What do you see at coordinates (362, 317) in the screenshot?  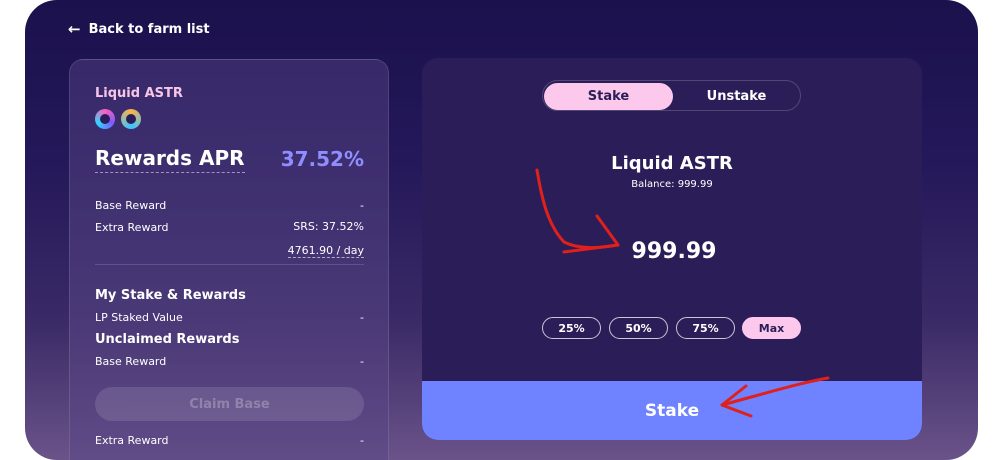 I see `lp-staked-value: -` at bounding box center [362, 317].